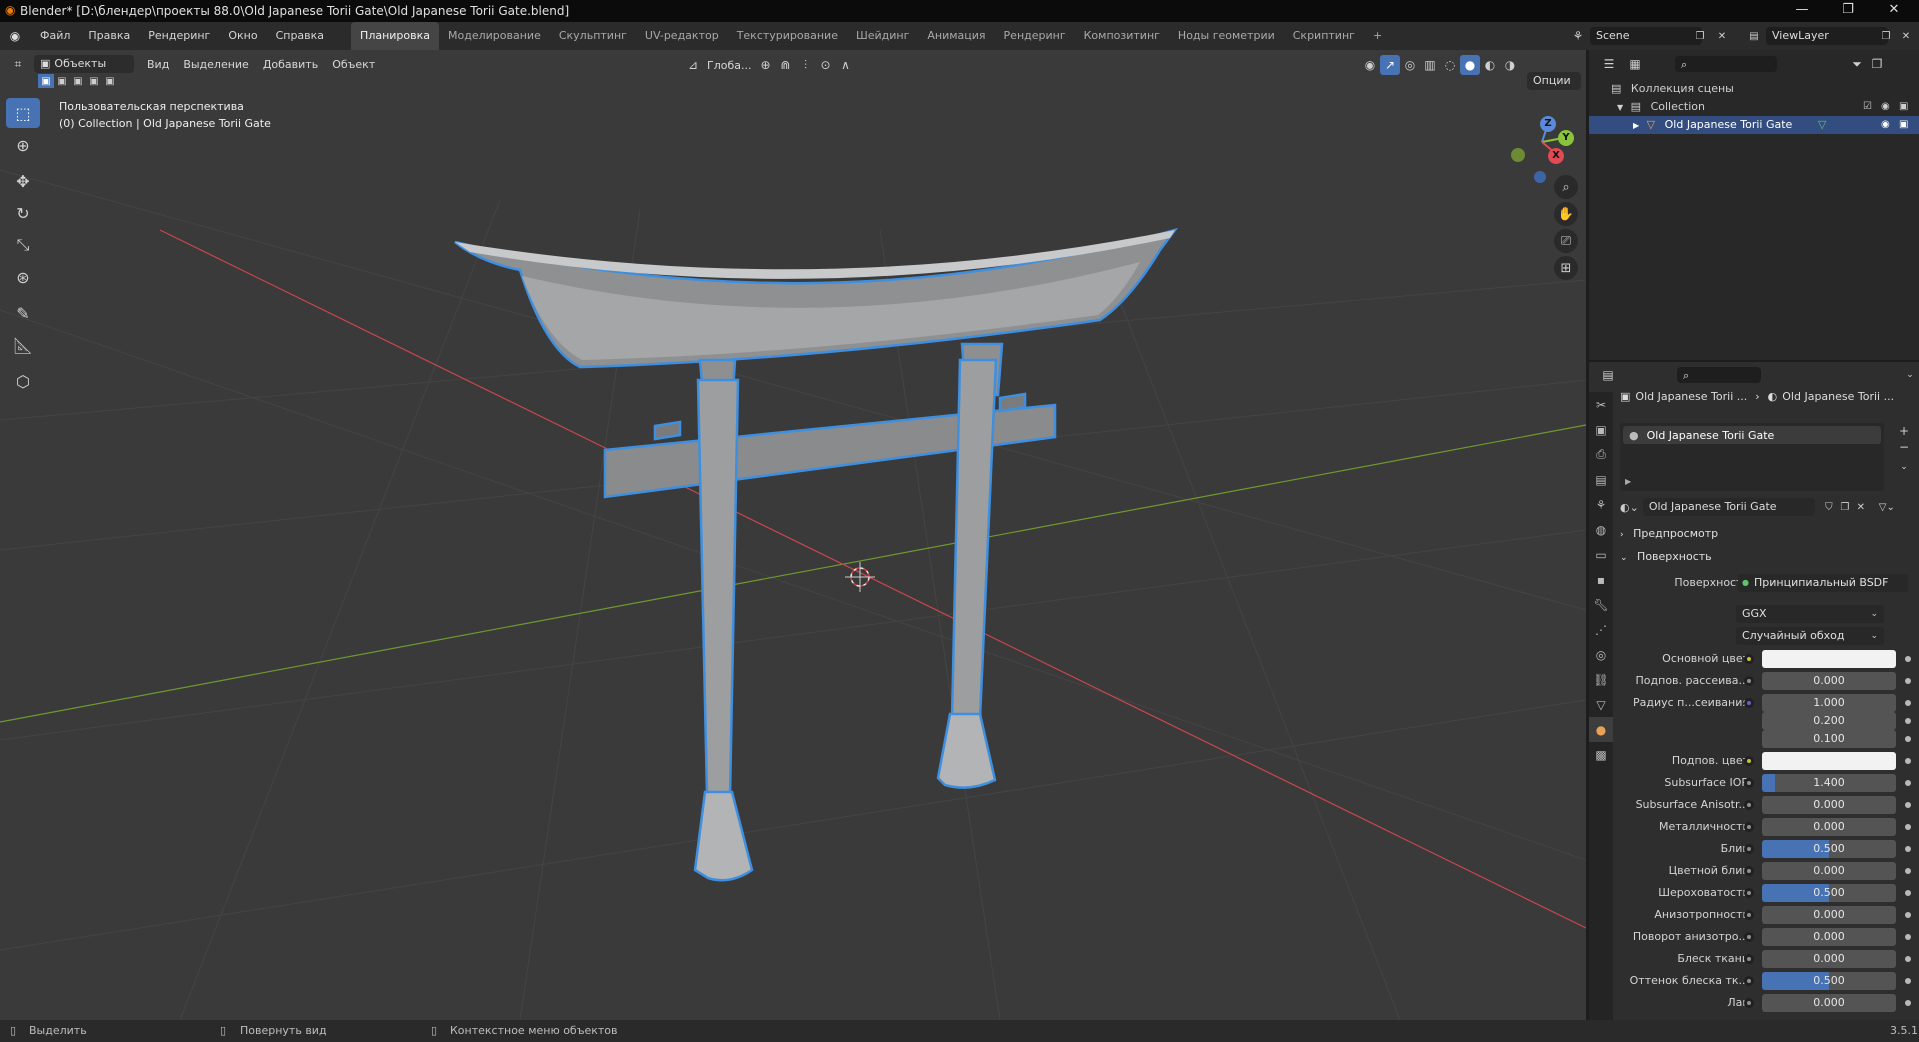 The width and height of the screenshot is (1919, 1042). Describe the element at coordinates (15, 36) in the screenshot. I see `blender-menu-icon: ◉` at that location.